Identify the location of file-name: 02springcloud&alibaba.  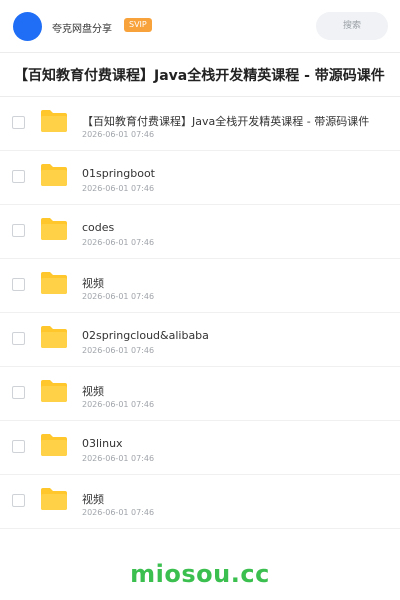
(145, 335).